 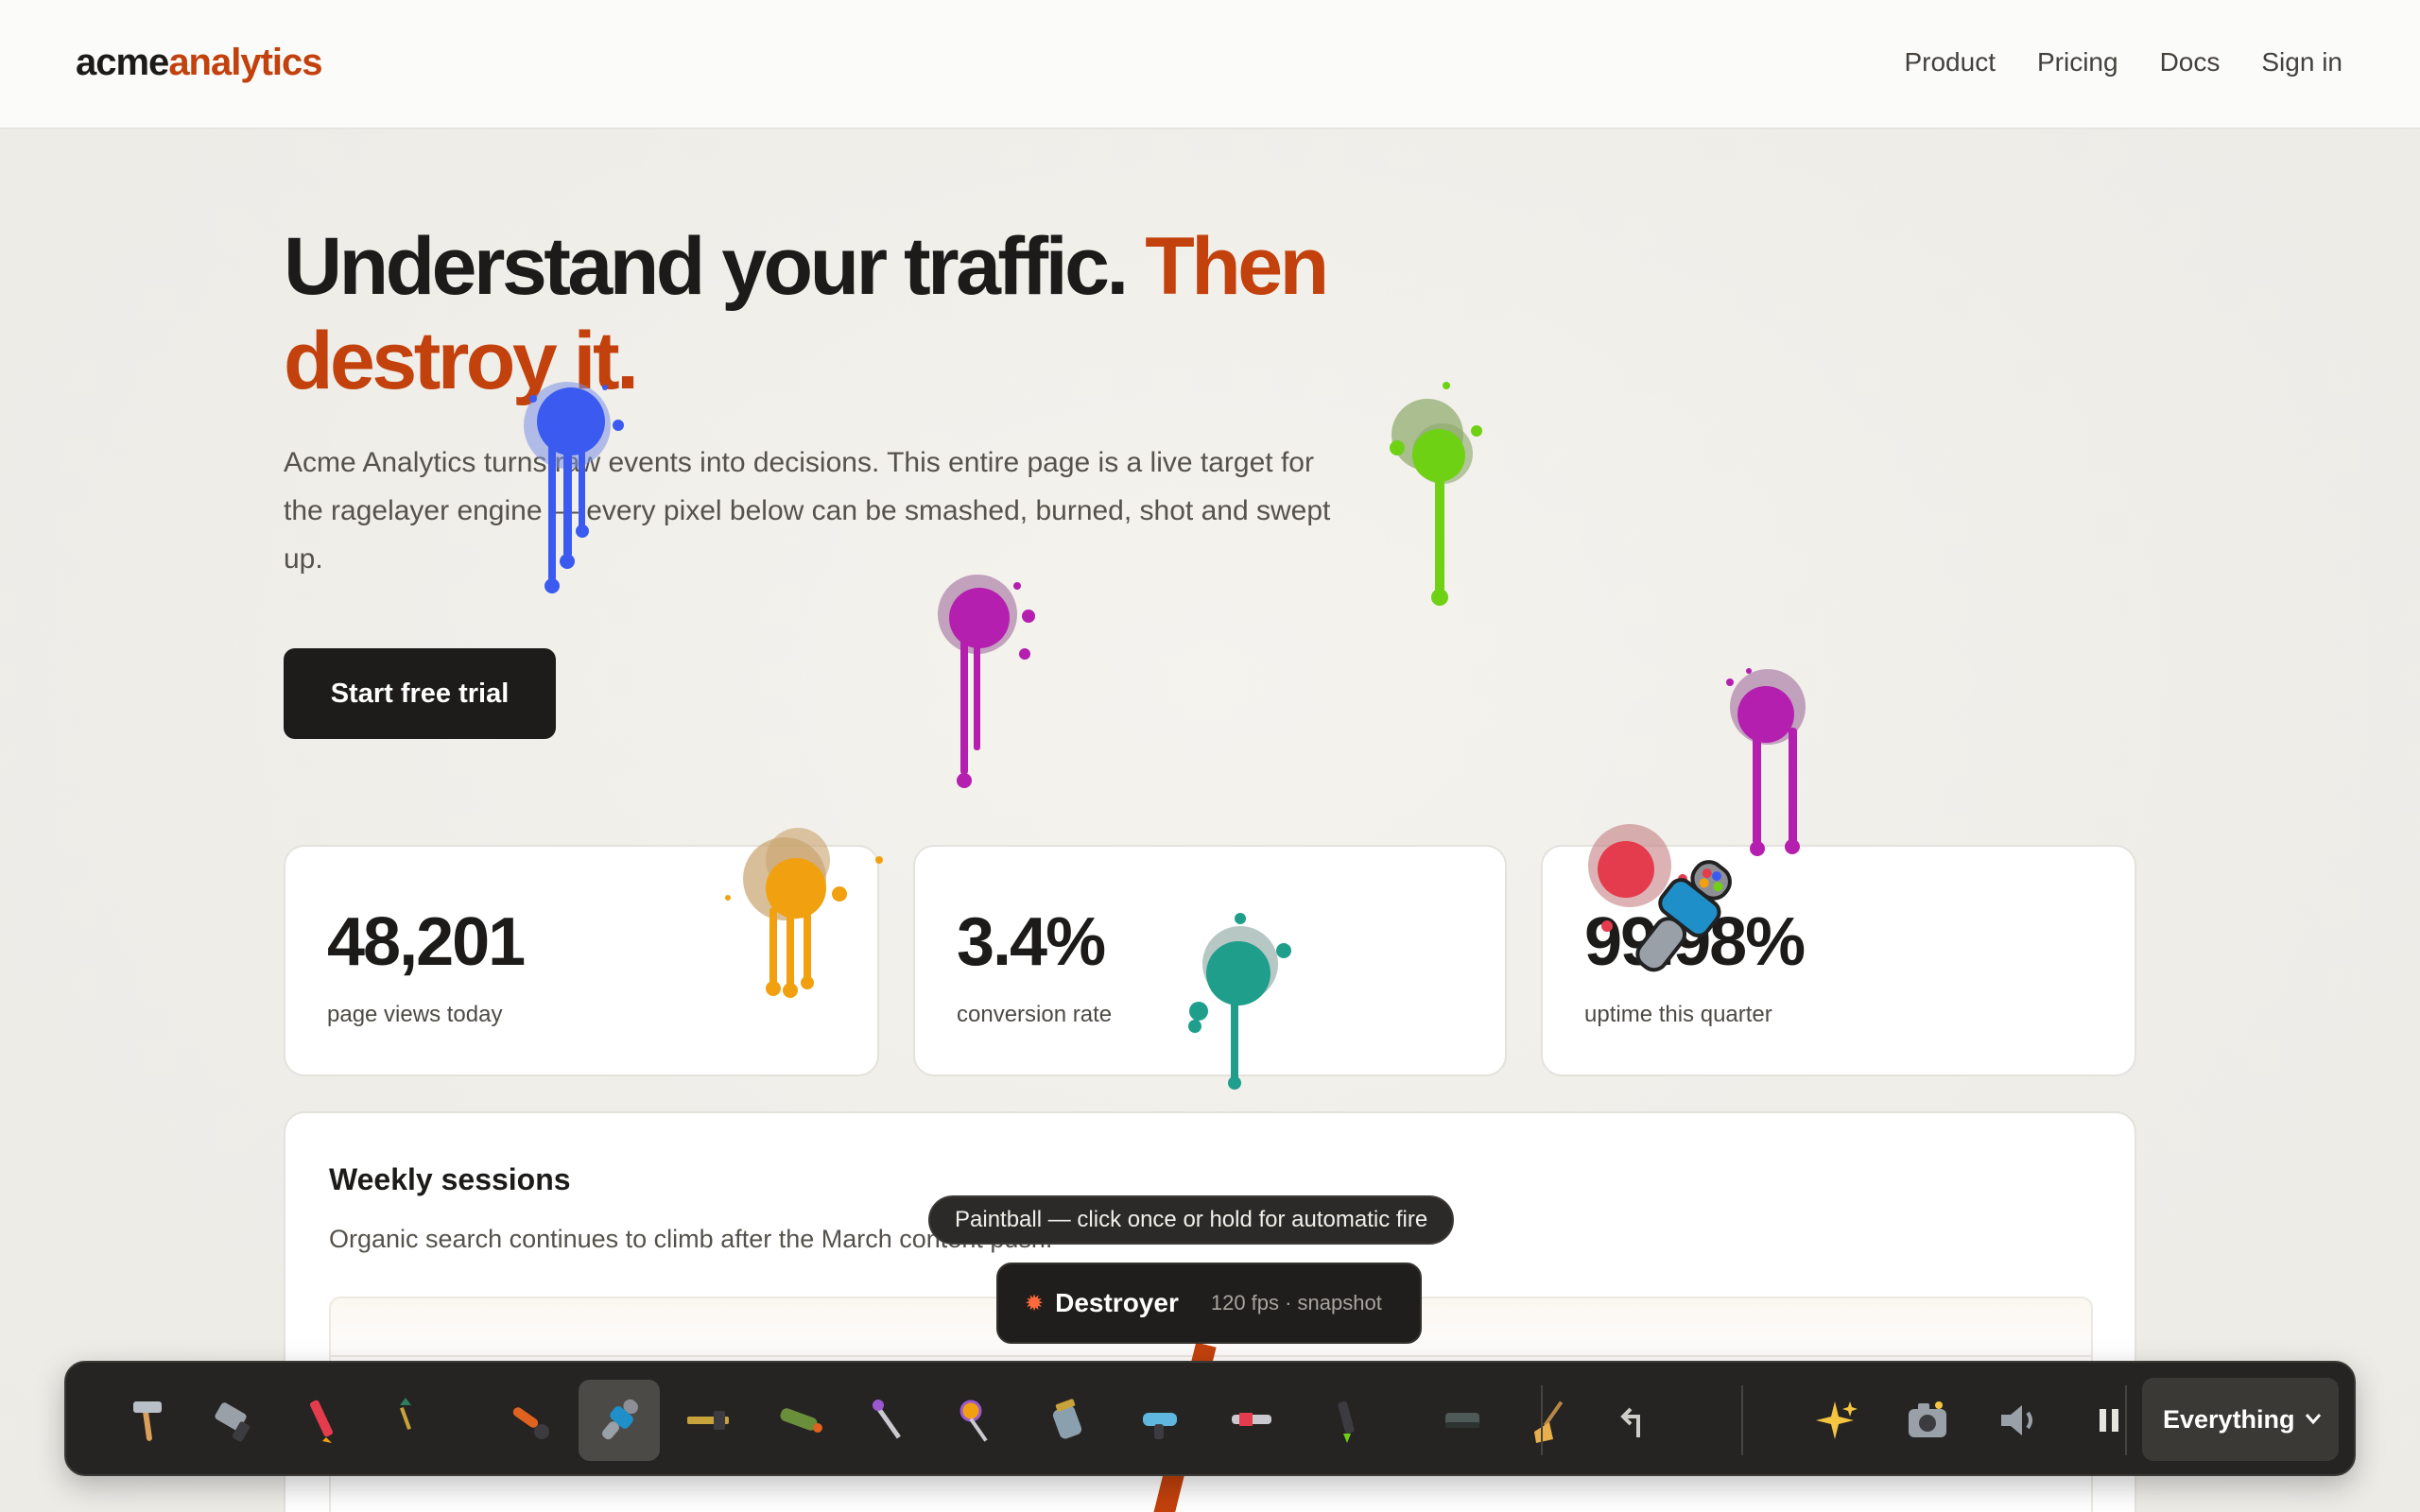 What do you see at coordinates (1069, 1420) in the screenshot?
I see `jar-icon` at bounding box center [1069, 1420].